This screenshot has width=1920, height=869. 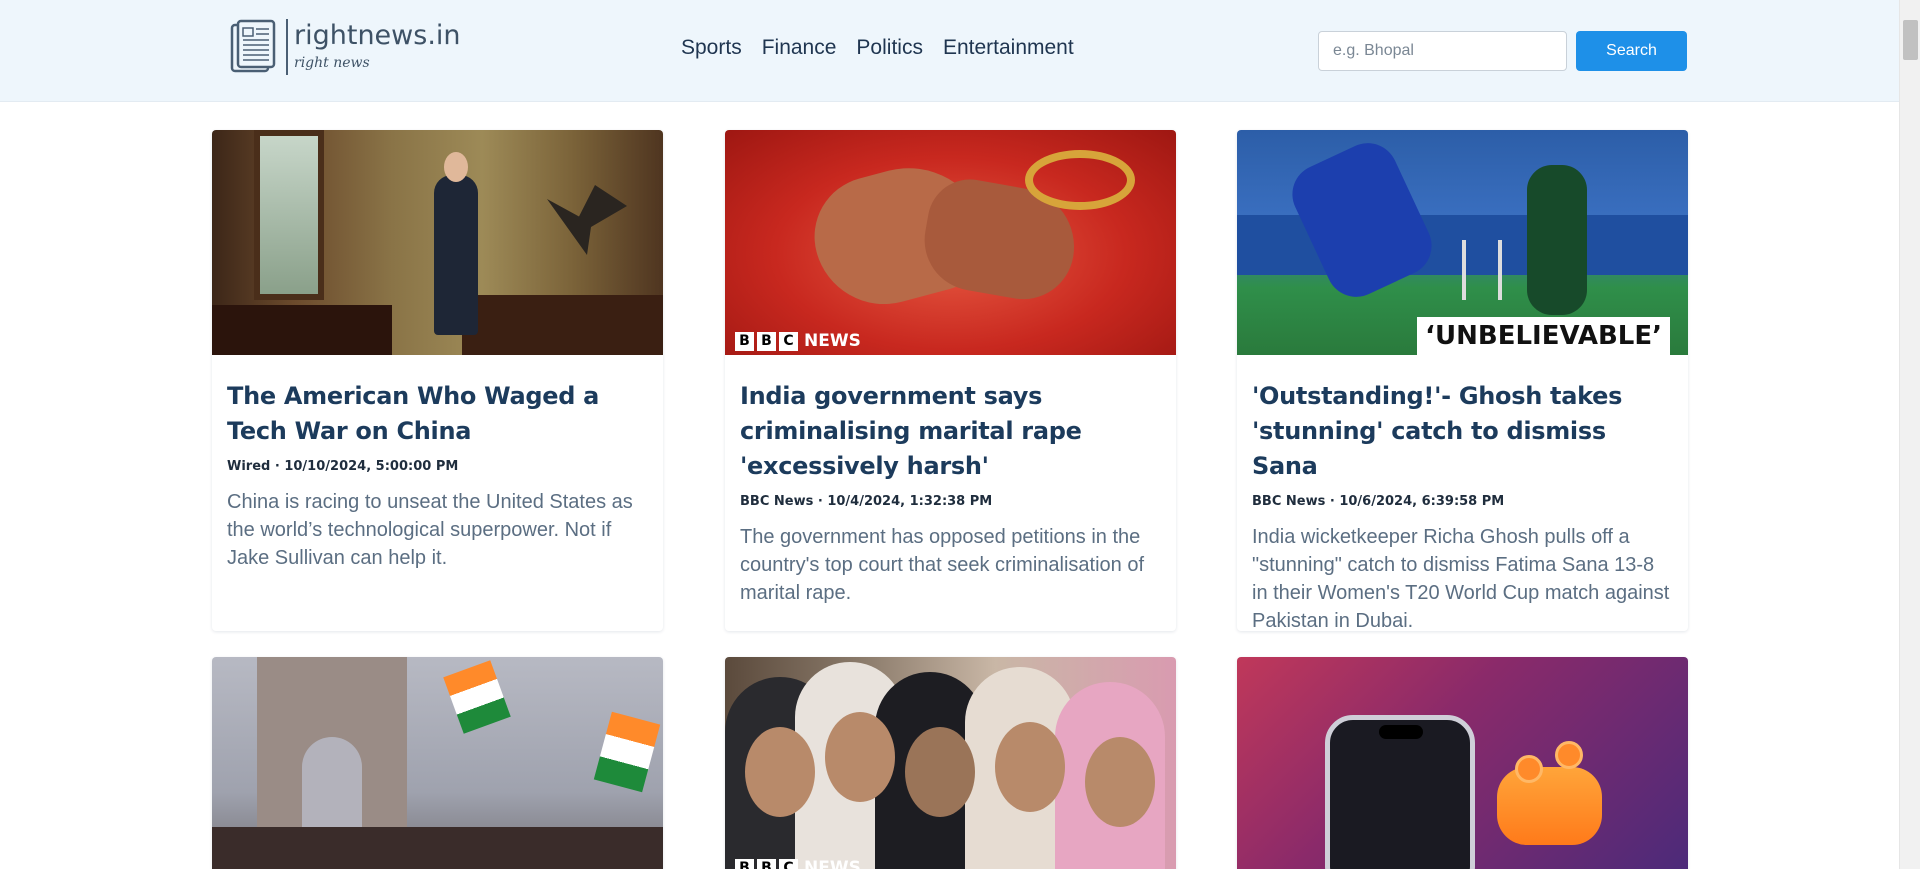 What do you see at coordinates (1482, 270) in the screenshot?
I see `stumps-shape` at bounding box center [1482, 270].